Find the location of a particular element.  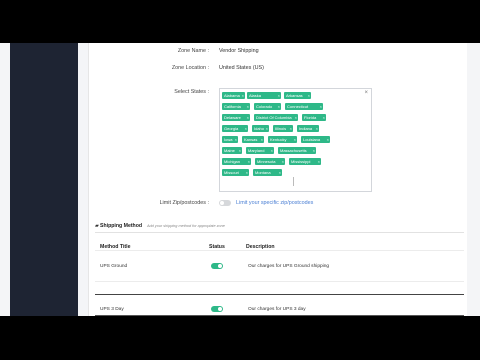

limit-zip-link: Limit your specific zip/postcodes is located at coordinates (274, 203).